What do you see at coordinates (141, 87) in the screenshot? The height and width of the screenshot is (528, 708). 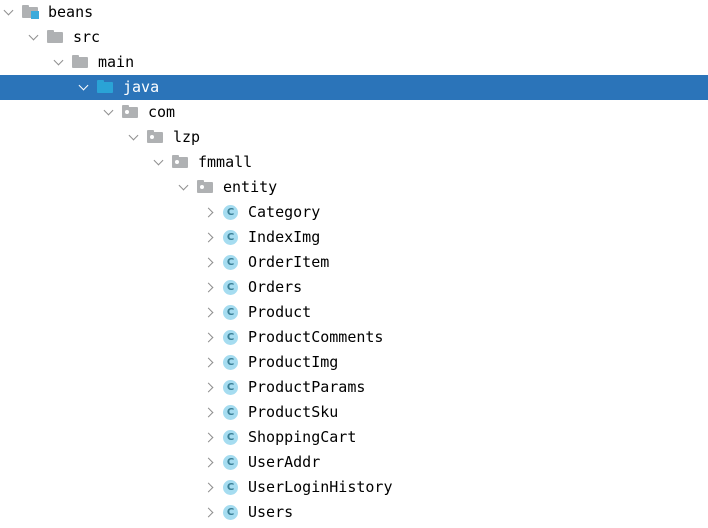 I see `tree-row-label: java` at bounding box center [141, 87].